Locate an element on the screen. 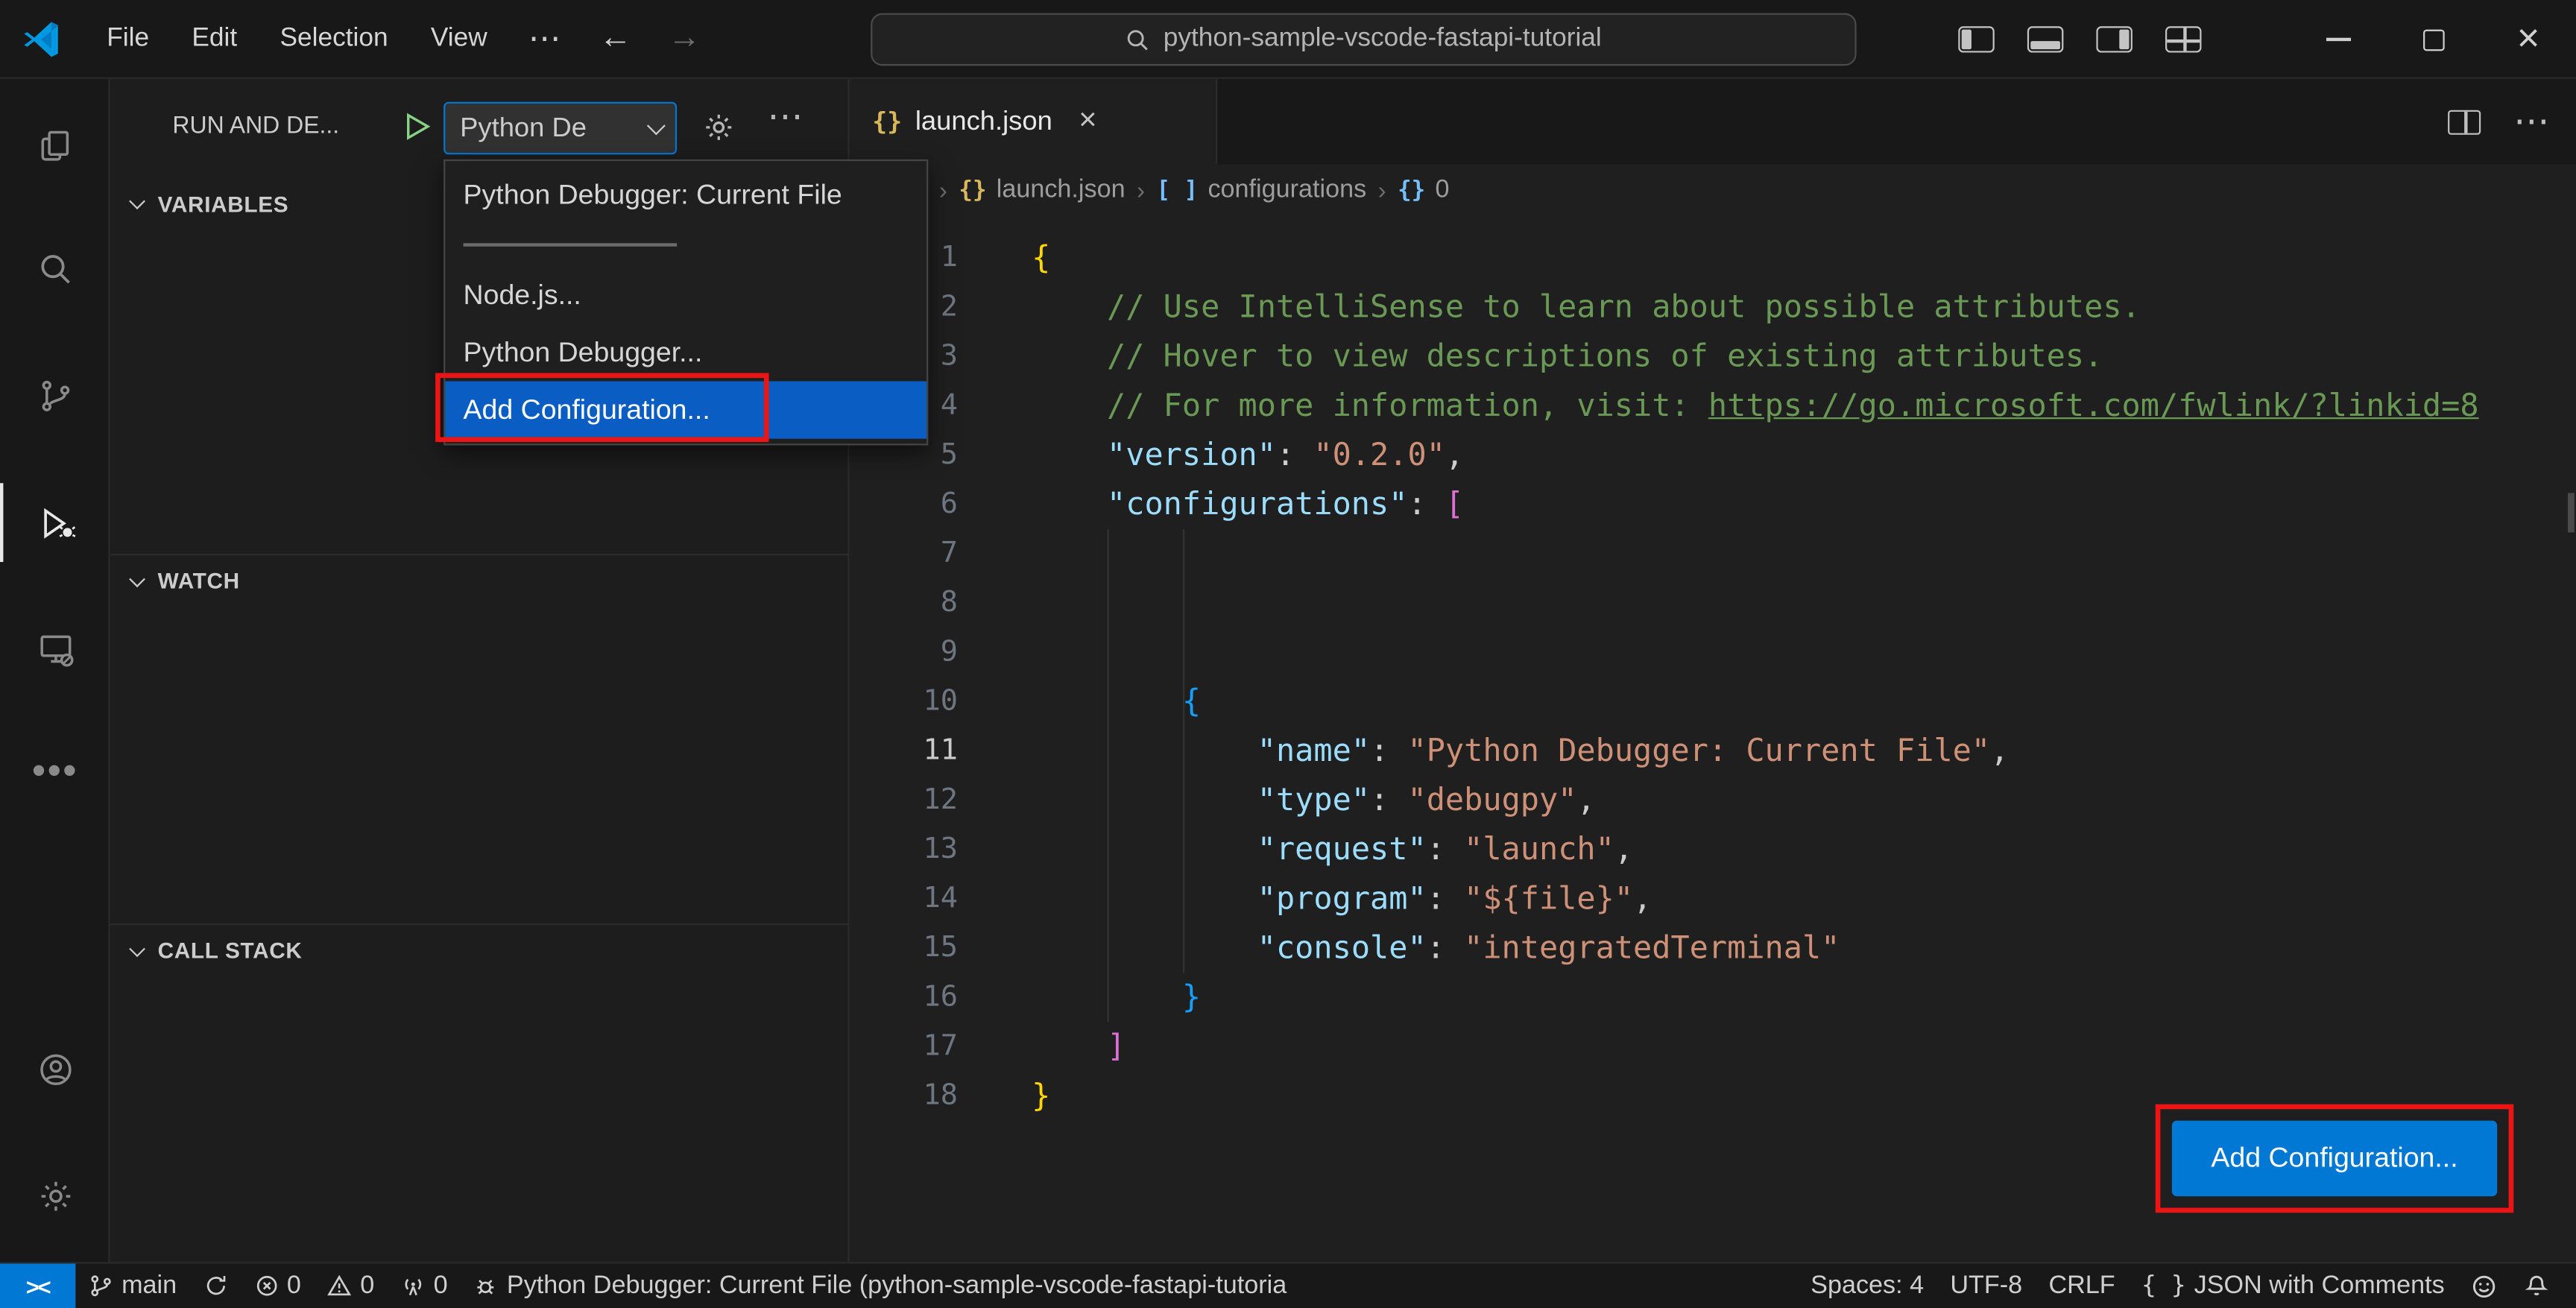 This screenshot has height=1308, width=2576. menu-selection: Selection is located at coordinates (334, 39).